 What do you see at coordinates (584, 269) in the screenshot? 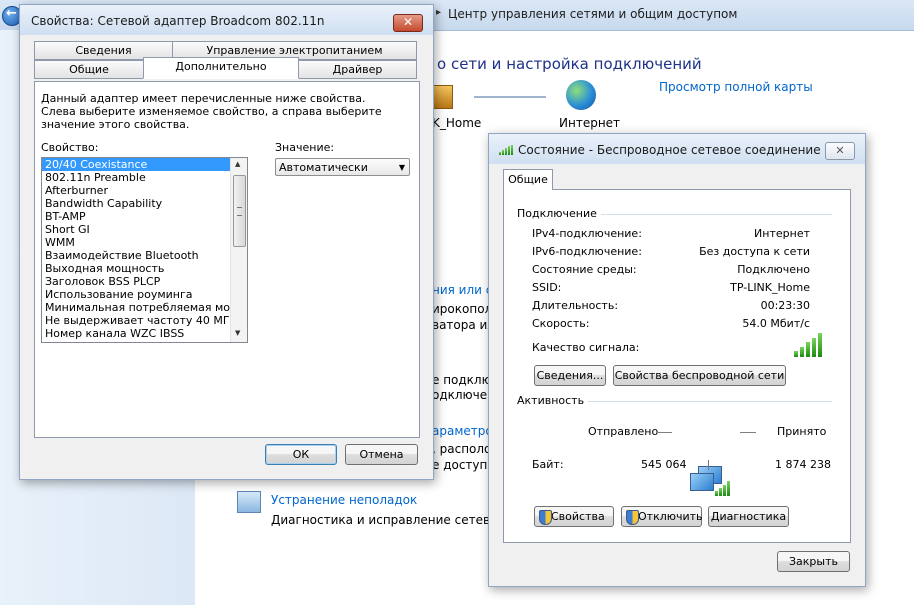
I see `media-state-label: Состояние среды:` at bounding box center [584, 269].